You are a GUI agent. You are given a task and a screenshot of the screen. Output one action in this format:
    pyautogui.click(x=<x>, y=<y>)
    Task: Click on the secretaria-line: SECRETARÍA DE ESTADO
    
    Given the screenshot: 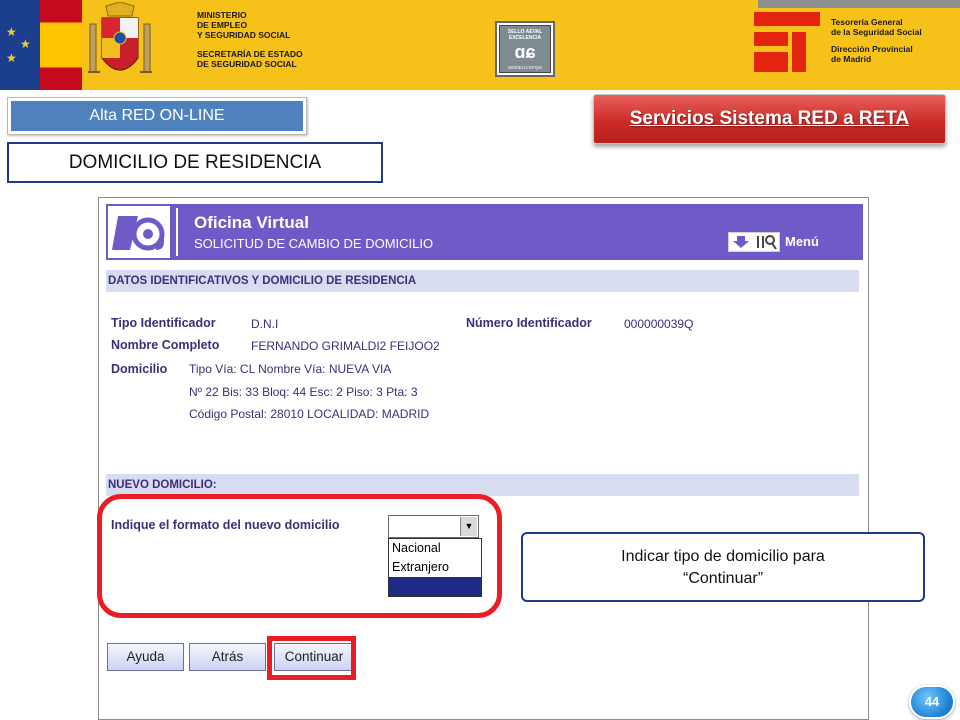 What is the action you would take?
    pyautogui.click(x=250, y=54)
    